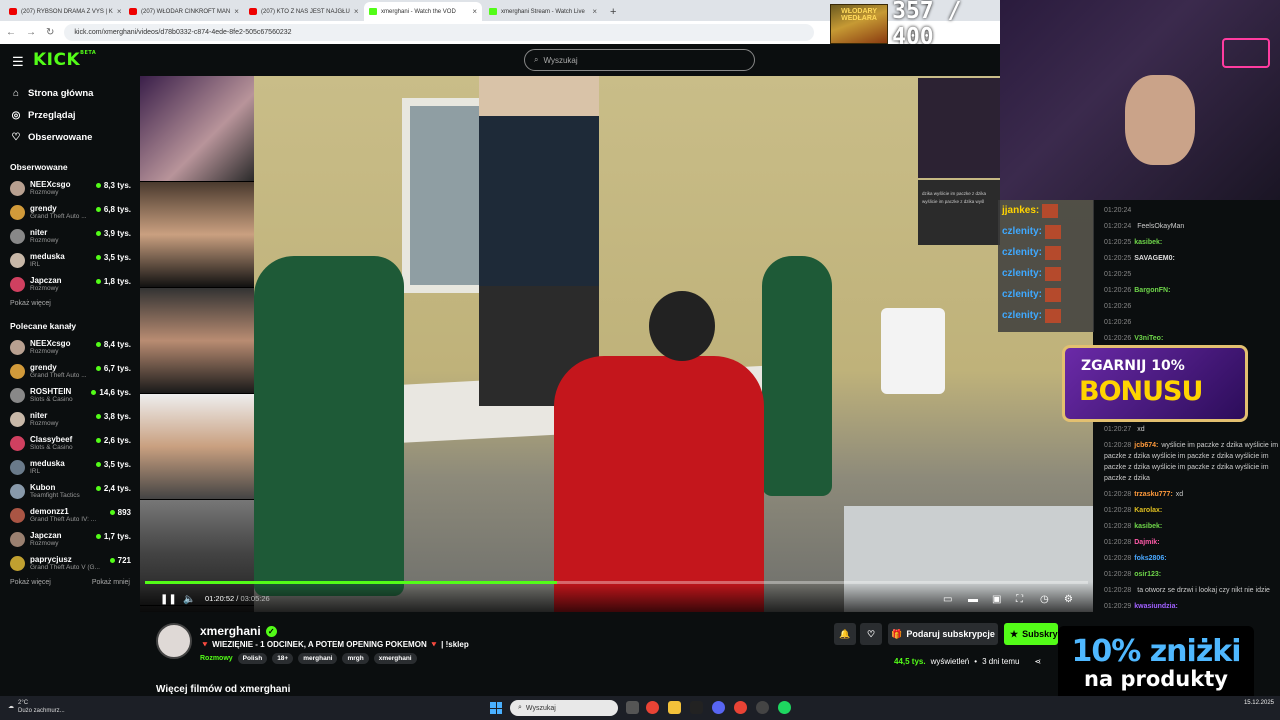  What do you see at coordinates (70, 515) in the screenshot?
I see `channel-item: demonzz1 Grand Theft Auto IV: ... 893` at bounding box center [70, 515].